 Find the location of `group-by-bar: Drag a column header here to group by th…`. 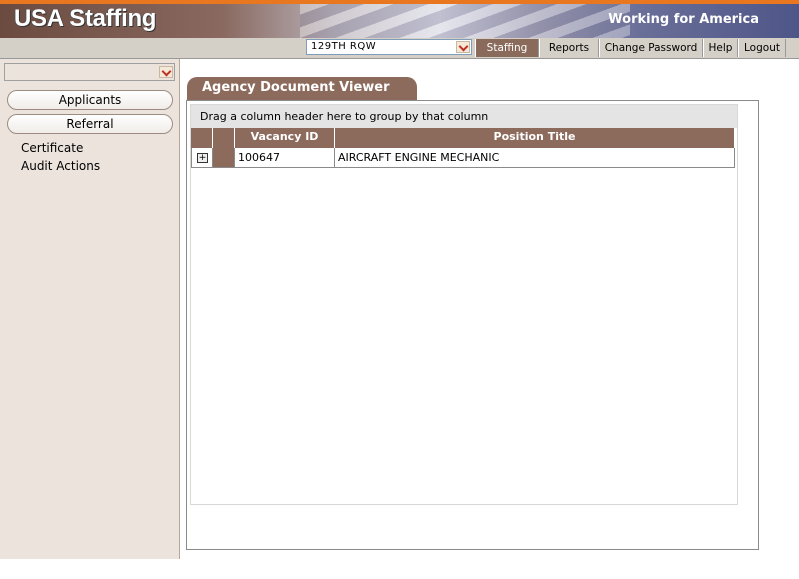

group-by-bar: Drag a column header here to group by th… is located at coordinates (464, 116).